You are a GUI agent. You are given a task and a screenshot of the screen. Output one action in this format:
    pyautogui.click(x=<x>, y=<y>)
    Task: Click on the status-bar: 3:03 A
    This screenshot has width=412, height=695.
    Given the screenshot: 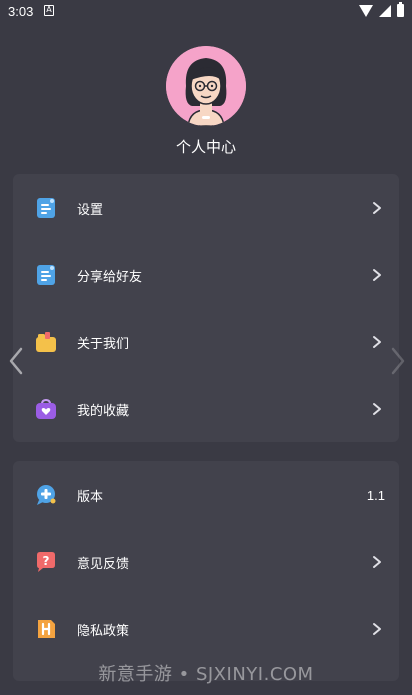 What is the action you would take?
    pyautogui.click(x=206, y=12)
    